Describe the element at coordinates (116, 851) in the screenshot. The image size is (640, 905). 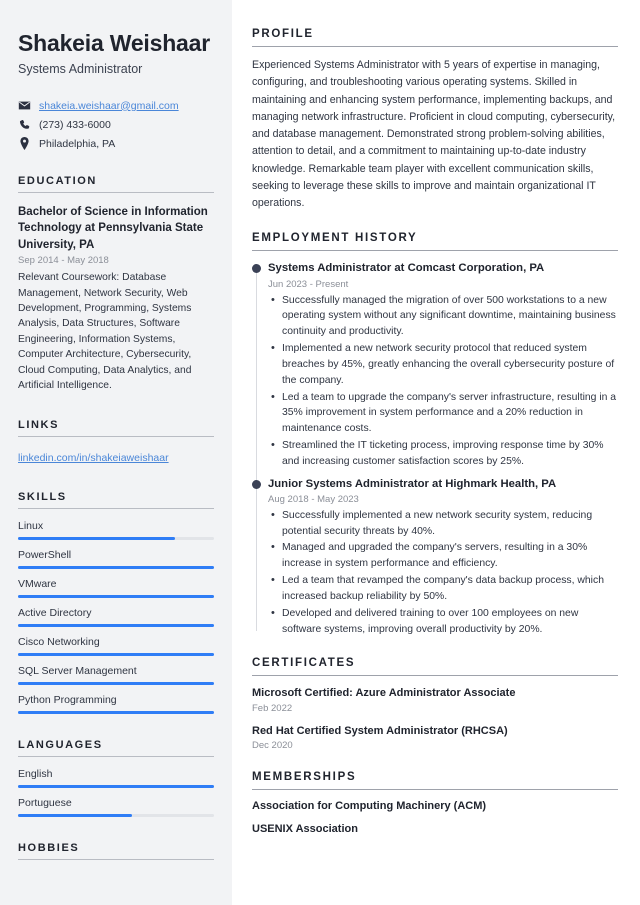
I see `section-hobbies: HOBBIES` at that location.